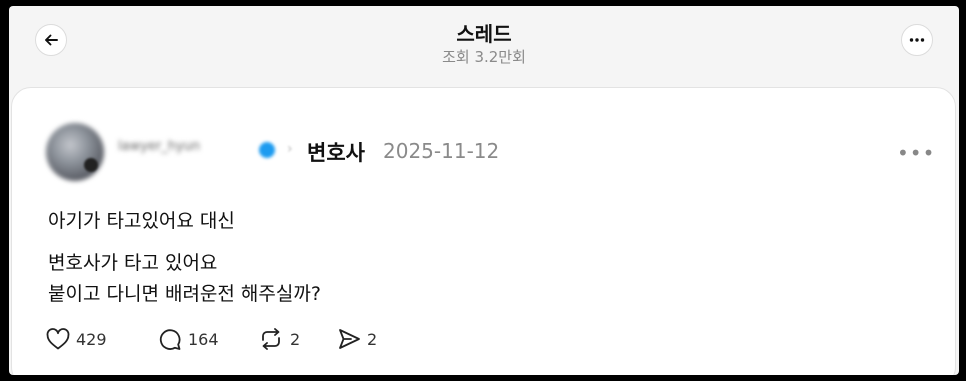  What do you see at coordinates (372, 339) in the screenshot?
I see `share-count: 2` at bounding box center [372, 339].